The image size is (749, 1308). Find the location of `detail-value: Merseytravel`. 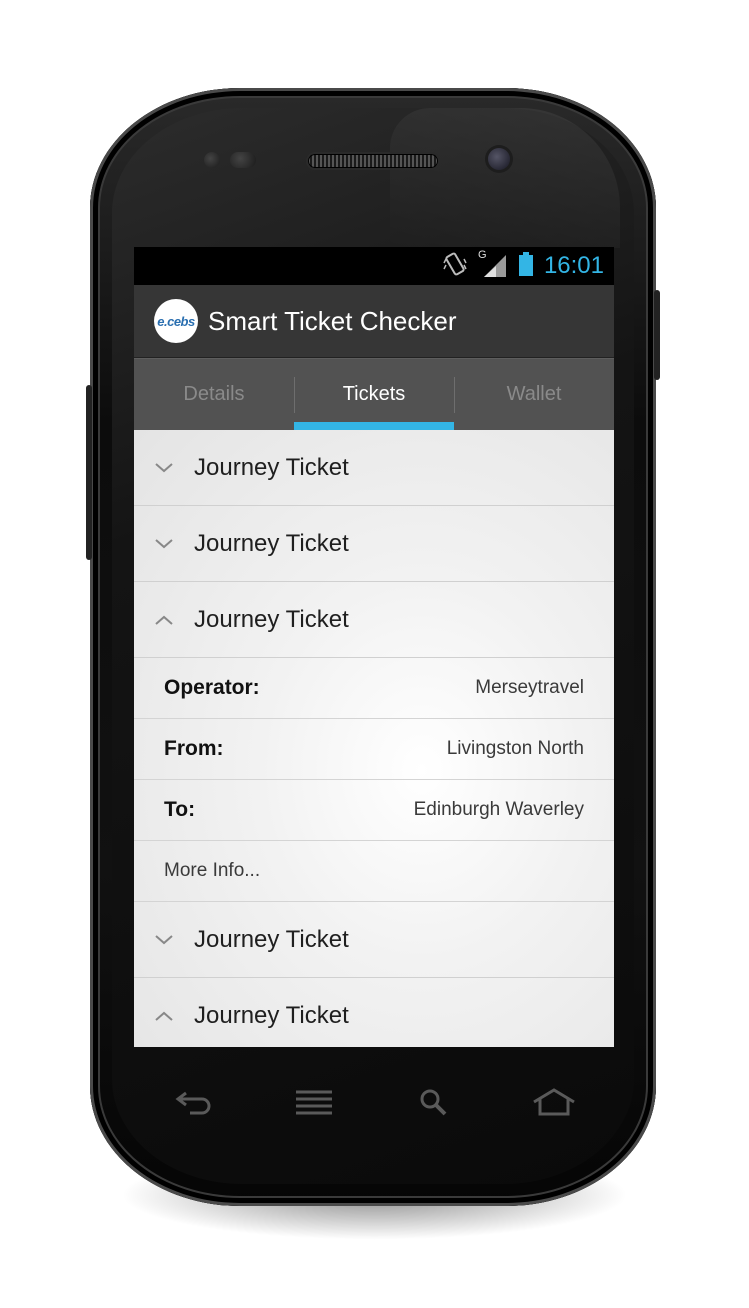

detail-value: Merseytravel is located at coordinates (529, 687).